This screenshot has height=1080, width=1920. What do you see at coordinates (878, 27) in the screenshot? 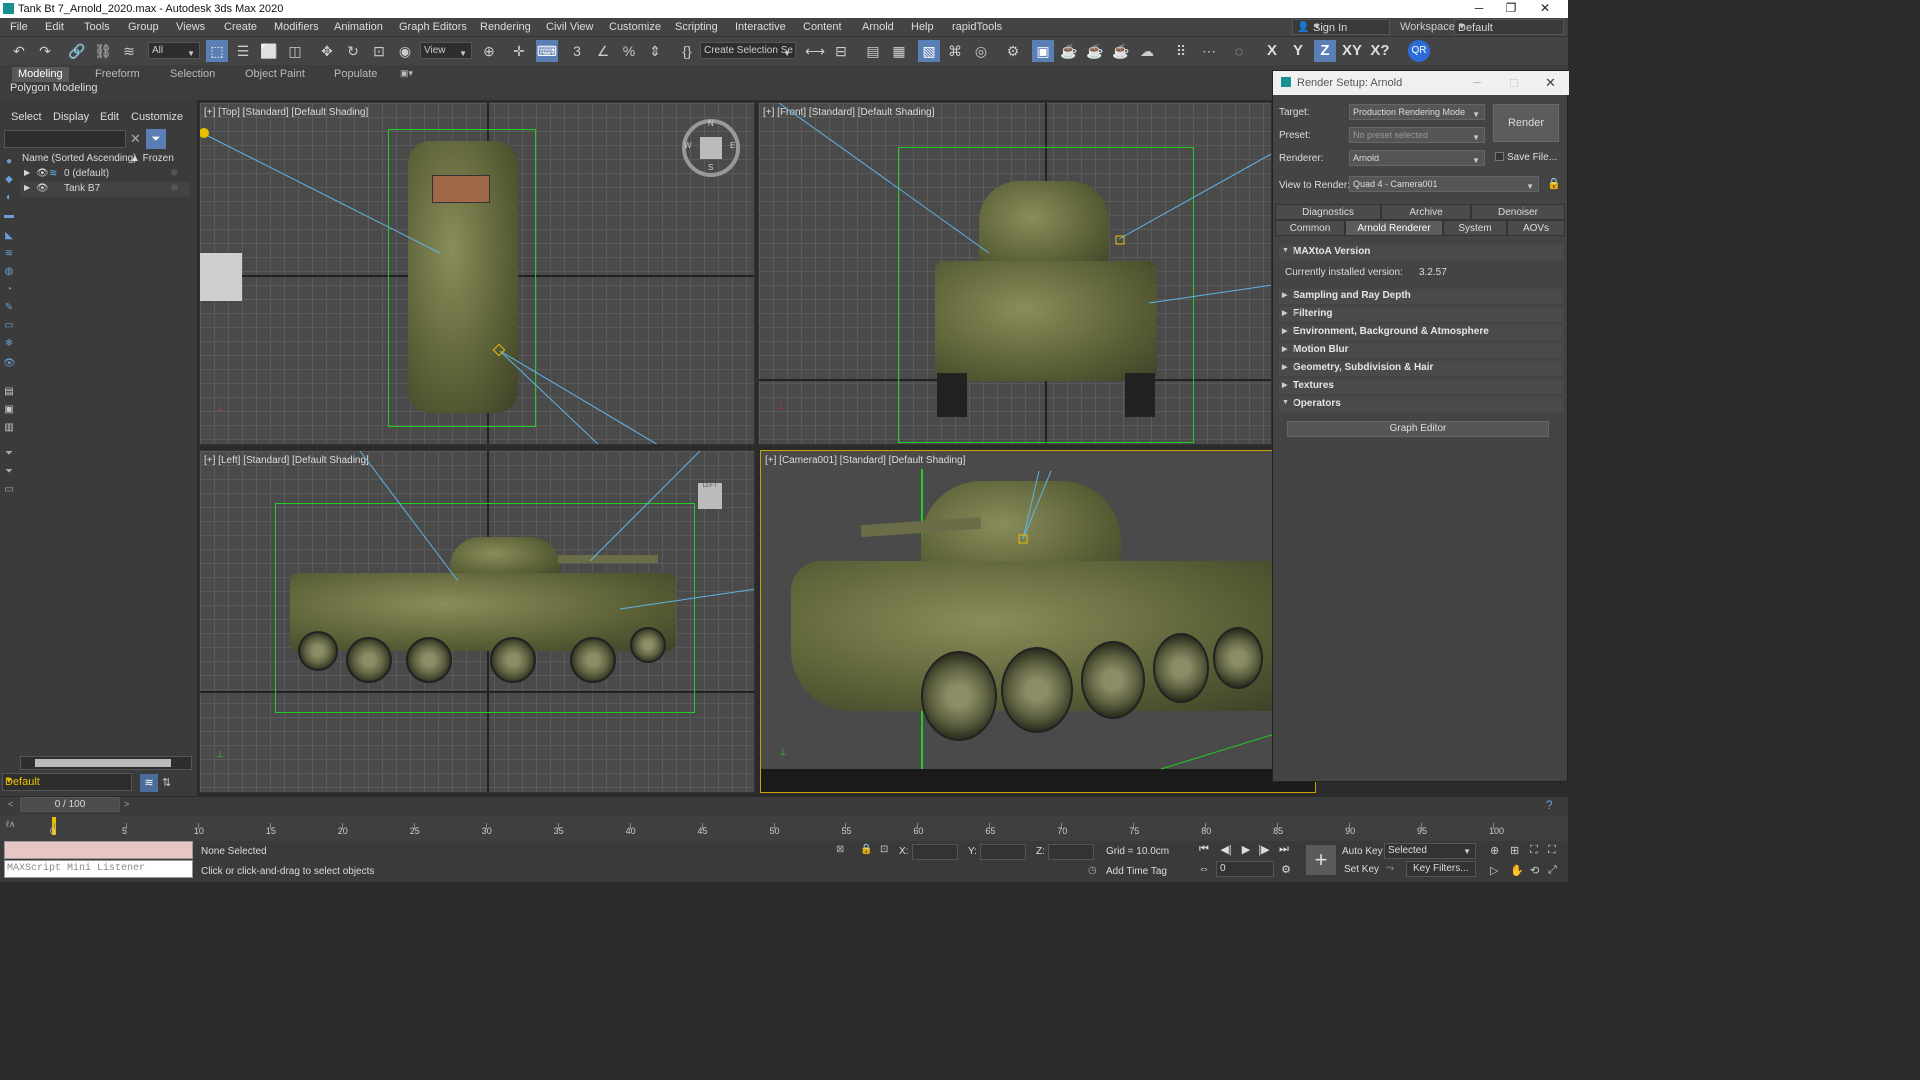
I see `menu-arnold: Arnold` at bounding box center [878, 27].